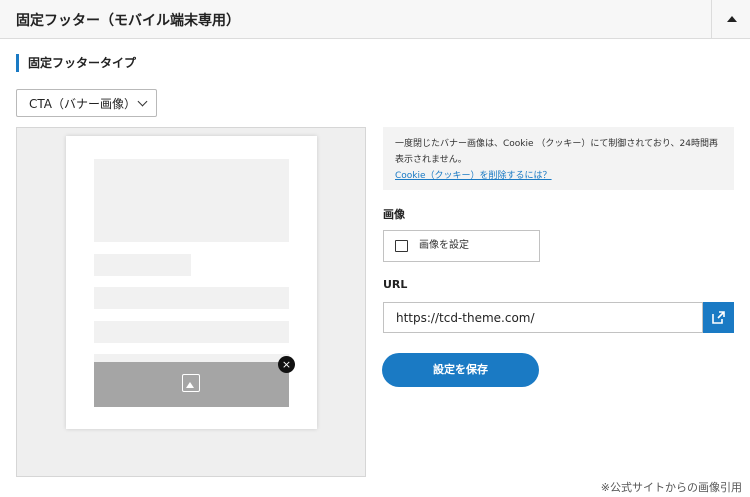 The width and height of the screenshot is (750, 497). Describe the element at coordinates (444, 245) in the screenshot. I see `set-image-label: 画像を設定` at that location.